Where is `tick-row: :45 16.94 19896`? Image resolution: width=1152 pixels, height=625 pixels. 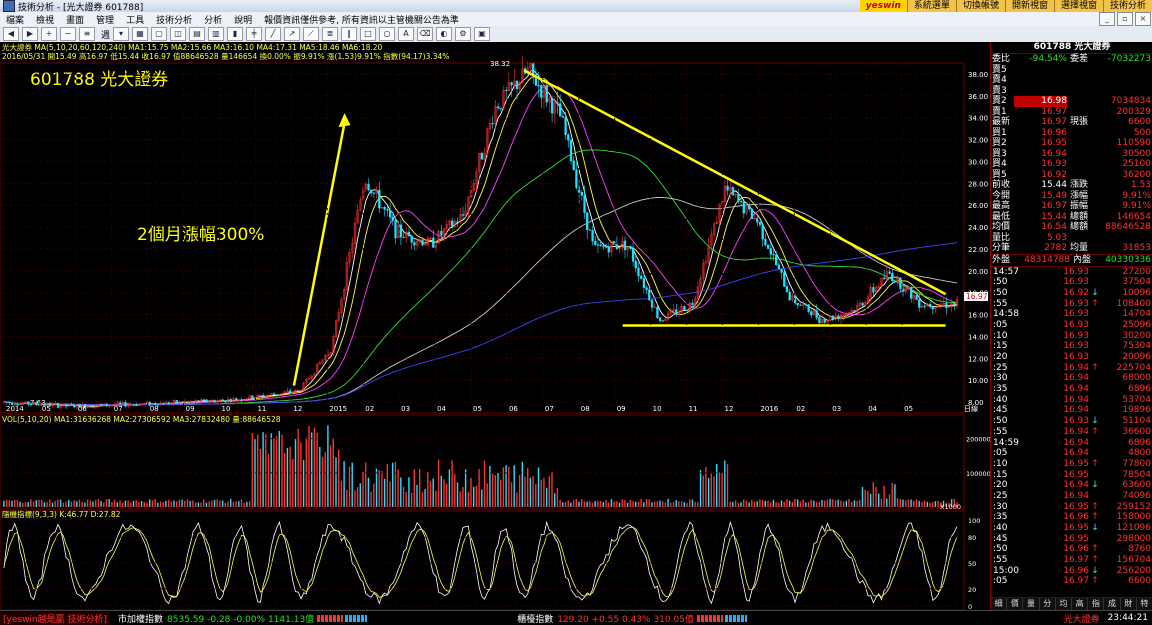 tick-row: :45 16.94 19896 is located at coordinates (1071, 410).